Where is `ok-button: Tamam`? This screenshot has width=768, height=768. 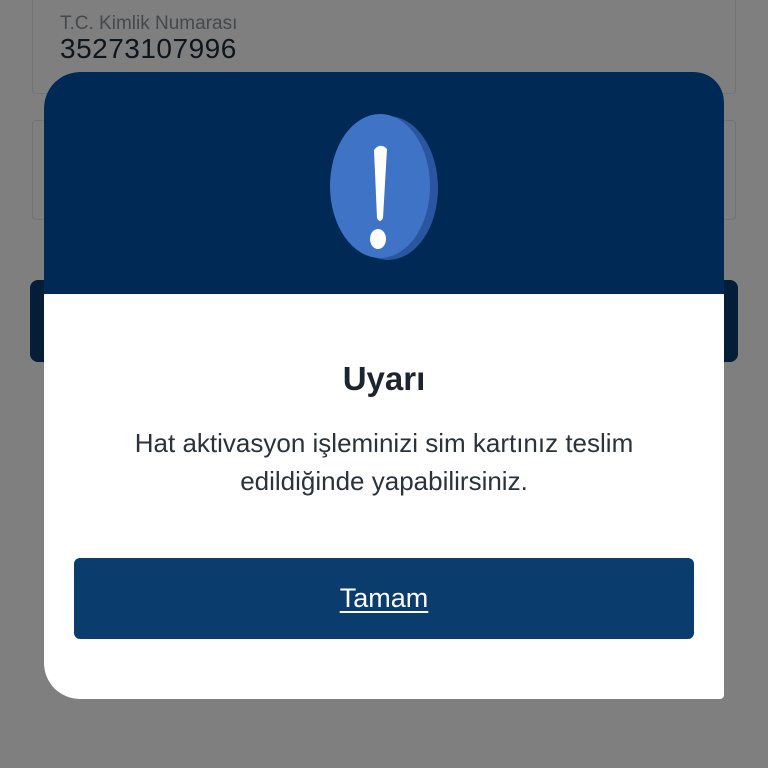
ok-button: Tamam is located at coordinates (384, 598).